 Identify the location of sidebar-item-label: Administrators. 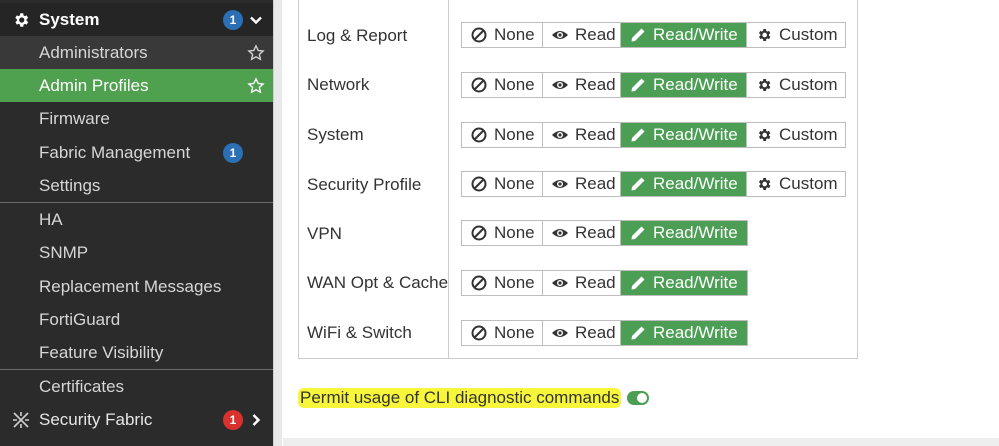
(93, 52).